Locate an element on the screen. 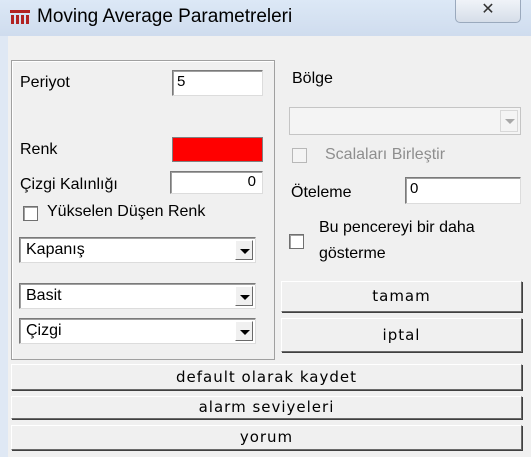  renk-color-swatch is located at coordinates (217, 149).